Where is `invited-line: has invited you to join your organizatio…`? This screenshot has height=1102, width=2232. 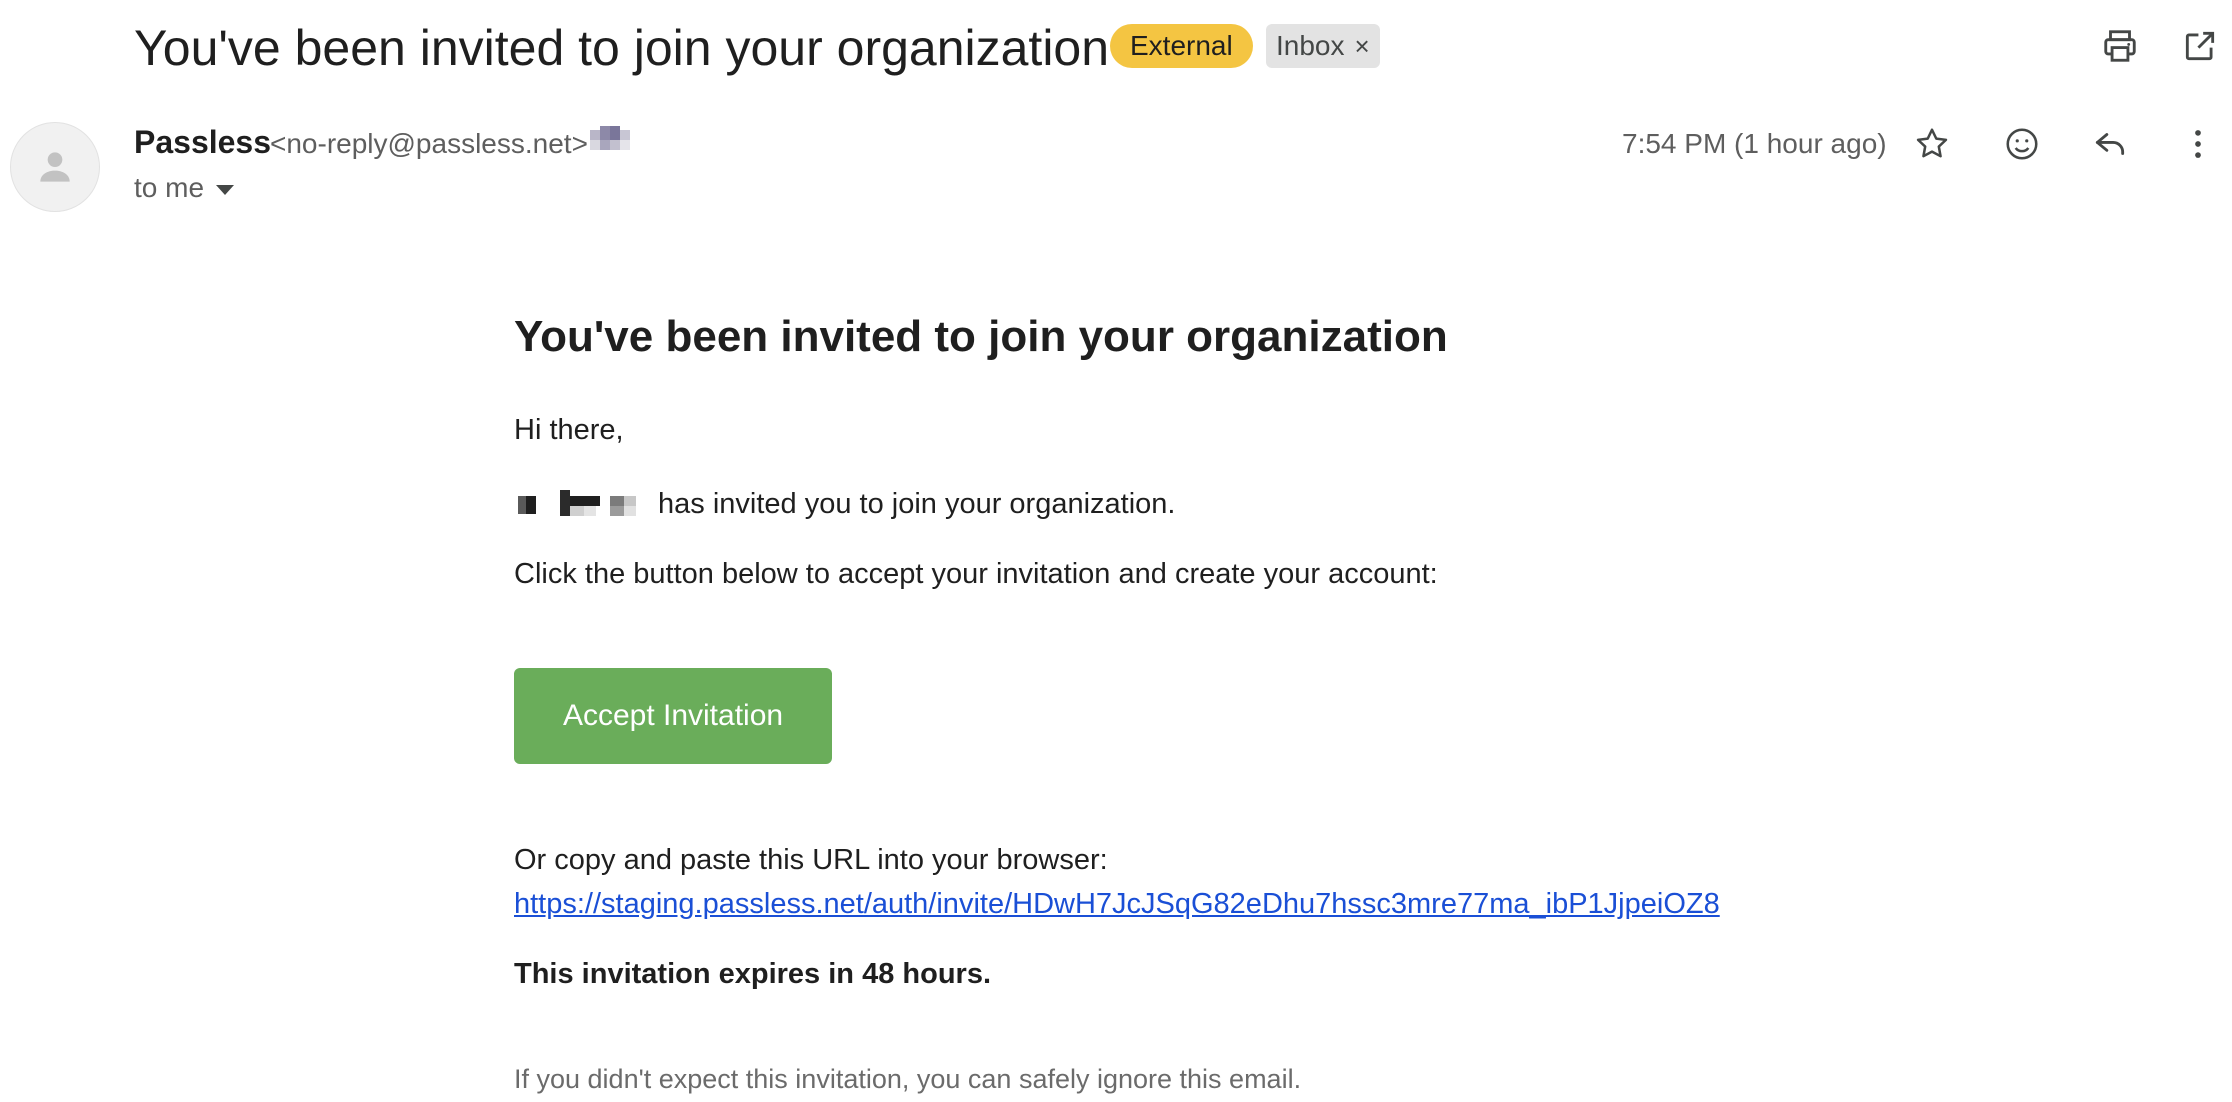 invited-line: has invited you to join your organizatio… is located at coordinates (844, 504).